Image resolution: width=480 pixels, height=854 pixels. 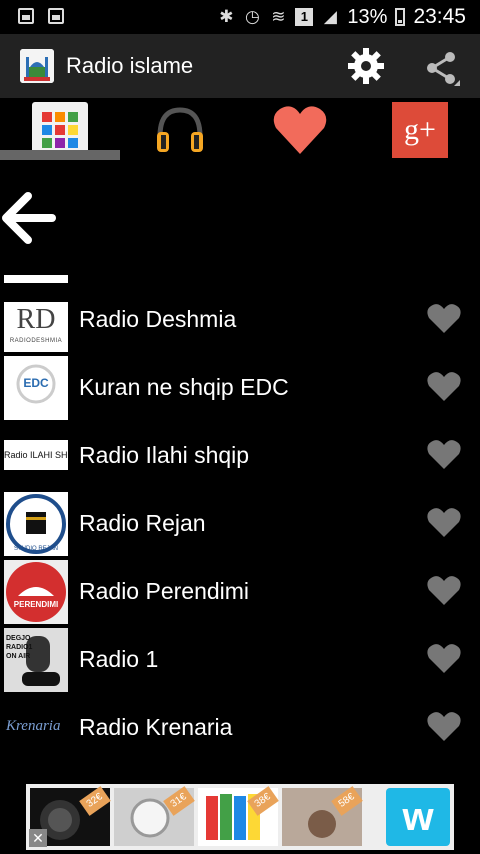 I want to click on perendimi-logo-icon, so click(x=36, y=592).